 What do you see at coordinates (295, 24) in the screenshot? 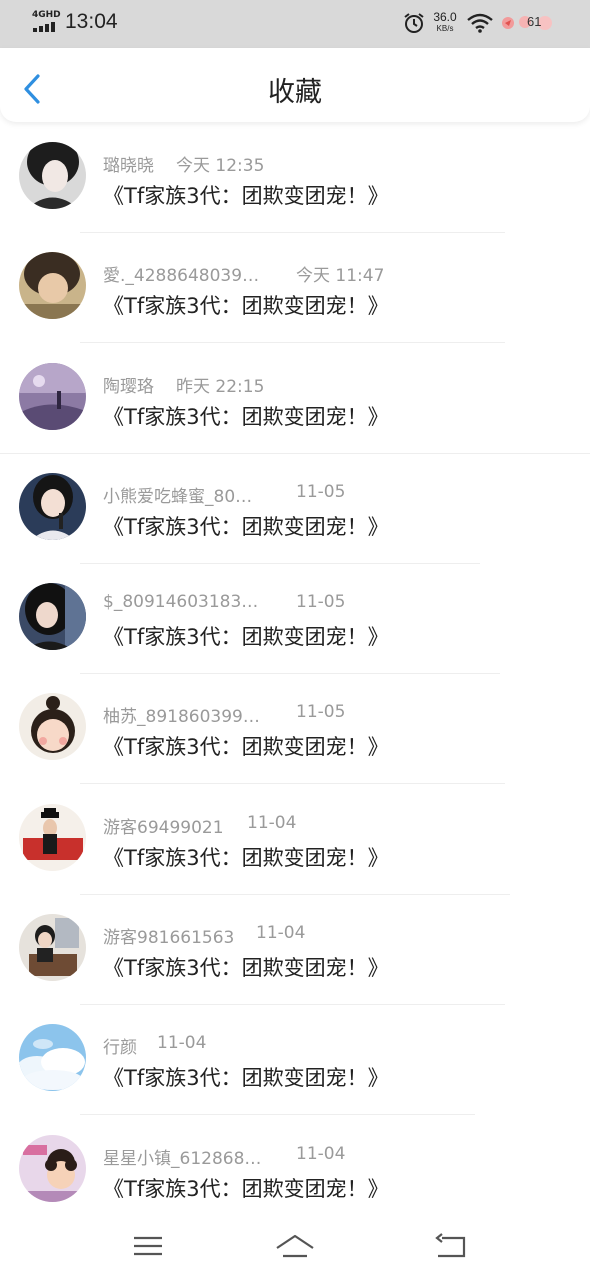
I see `status-bar: 4GHD 13:04 36.0 KB/s 61` at bounding box center [295, 24].